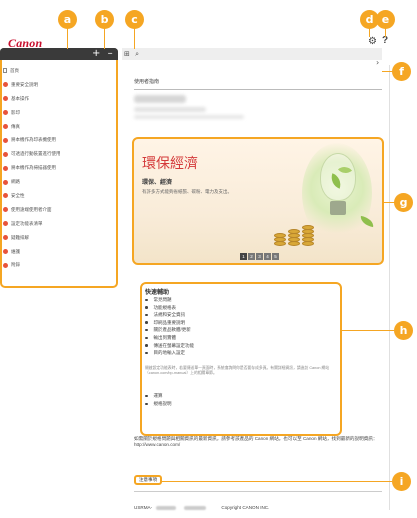  I want to click on banner-subtitle: 環保、經濟, so click(157, 183).